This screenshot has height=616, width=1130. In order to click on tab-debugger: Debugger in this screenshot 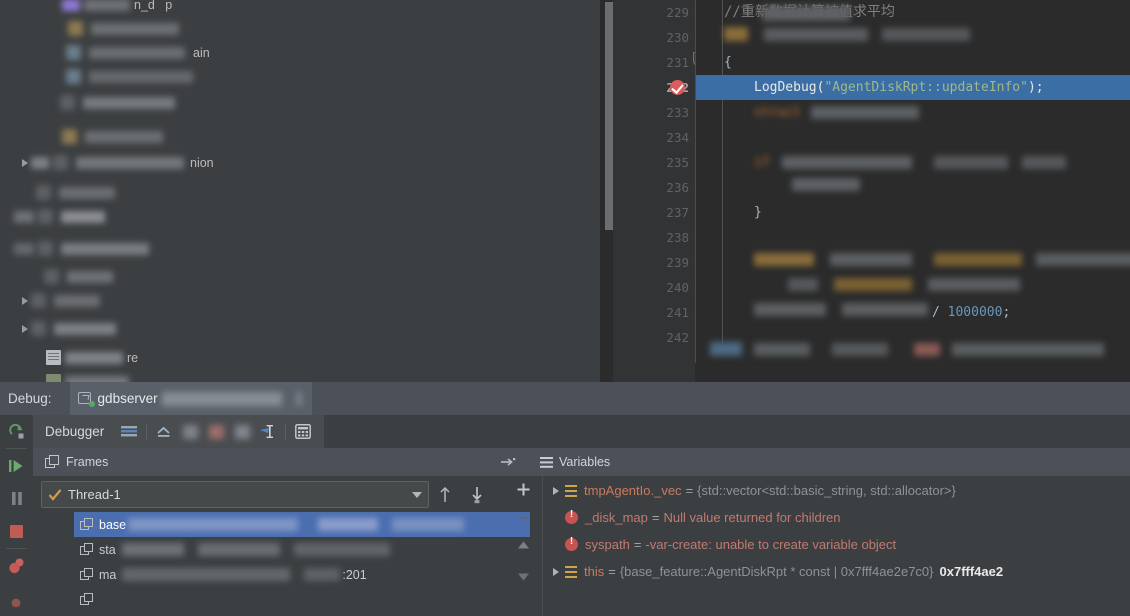, I will do `click(74, 431)`.